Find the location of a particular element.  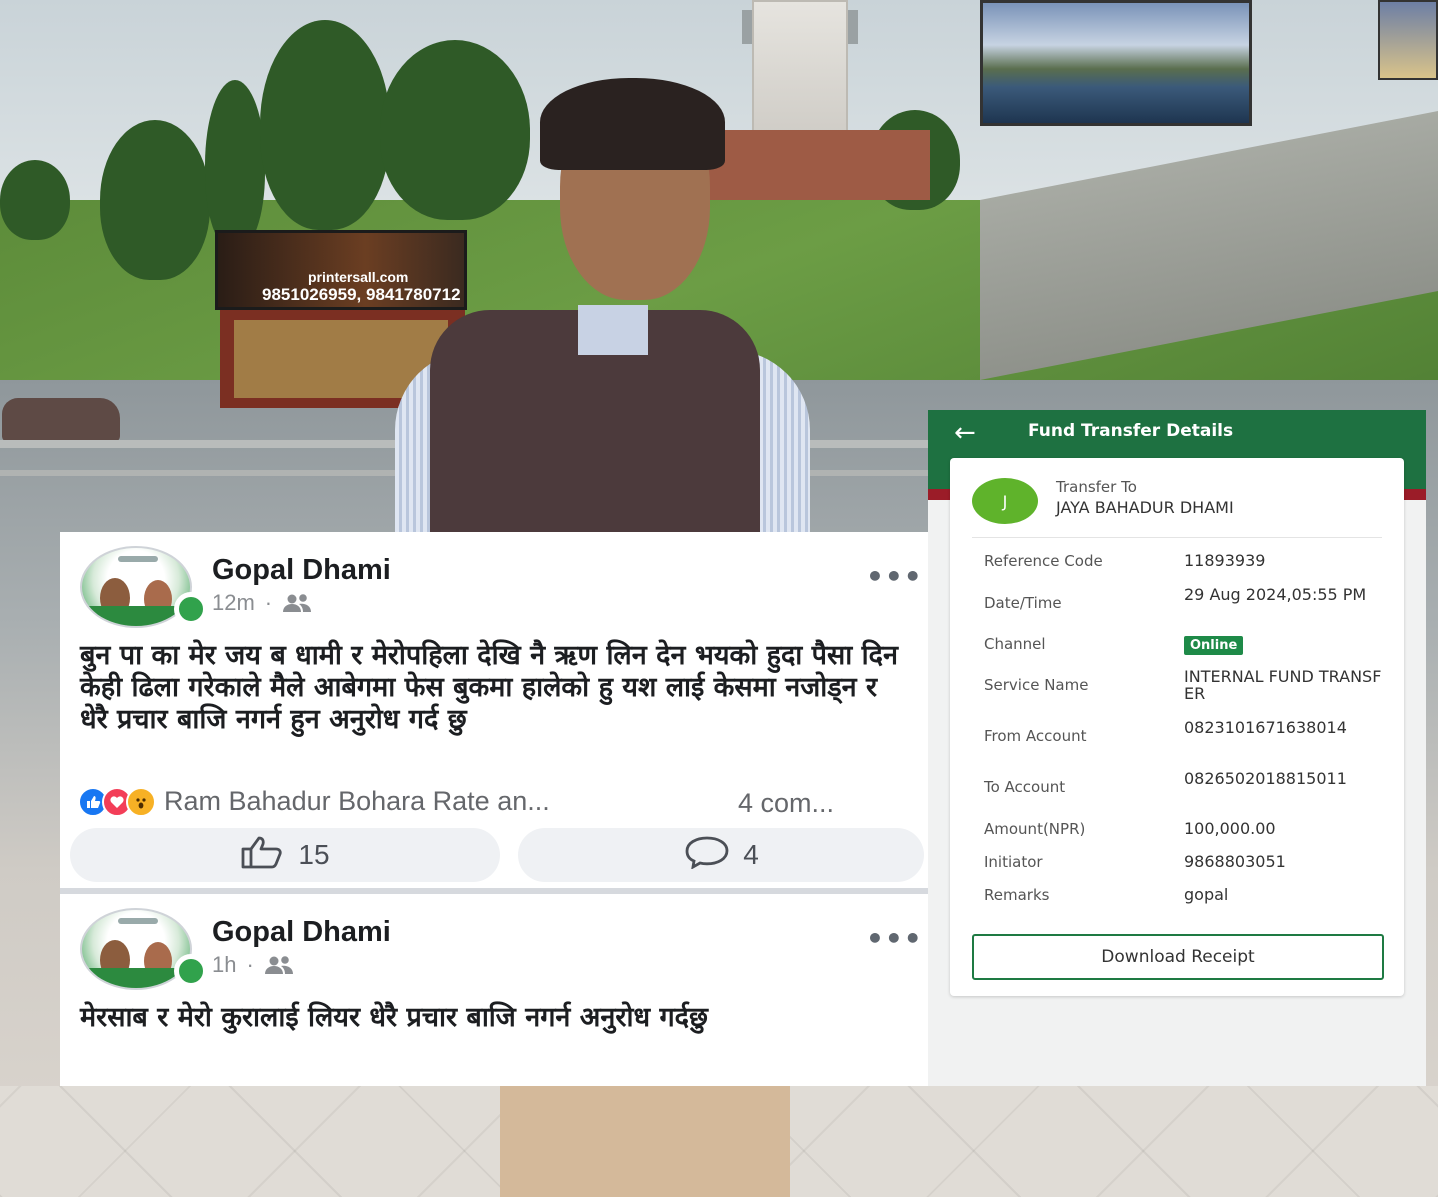

transfer-to-label: Transfer To is located at coordinates (1096, 487).